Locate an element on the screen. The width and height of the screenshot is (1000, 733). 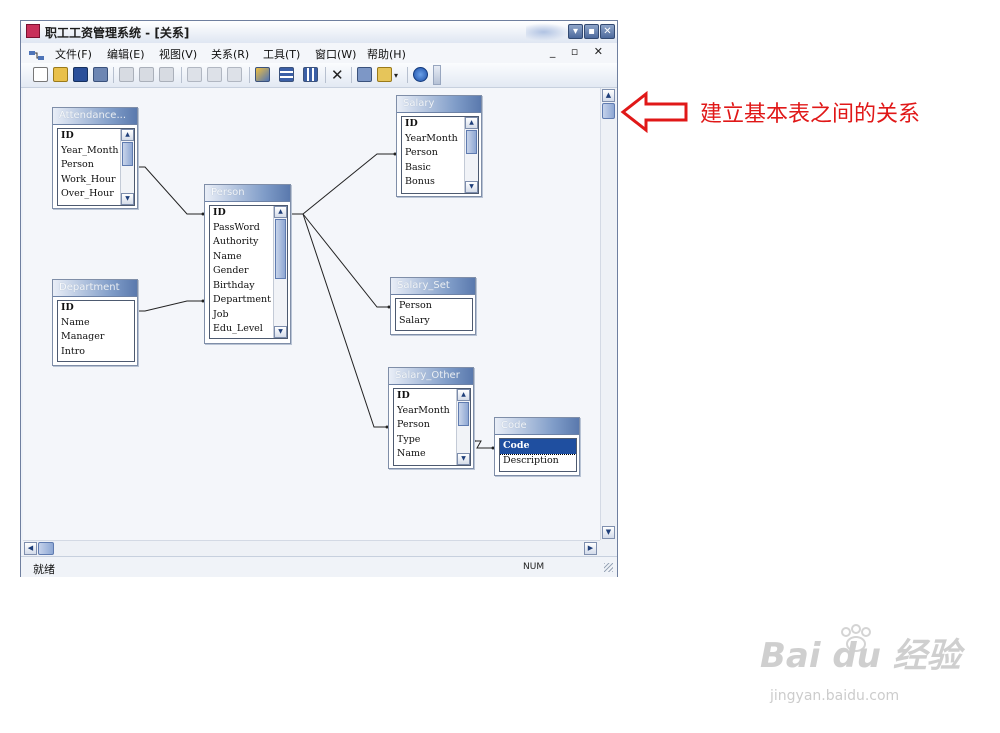
menu-window: 窗口(W) is located at coordinates (335, 54).